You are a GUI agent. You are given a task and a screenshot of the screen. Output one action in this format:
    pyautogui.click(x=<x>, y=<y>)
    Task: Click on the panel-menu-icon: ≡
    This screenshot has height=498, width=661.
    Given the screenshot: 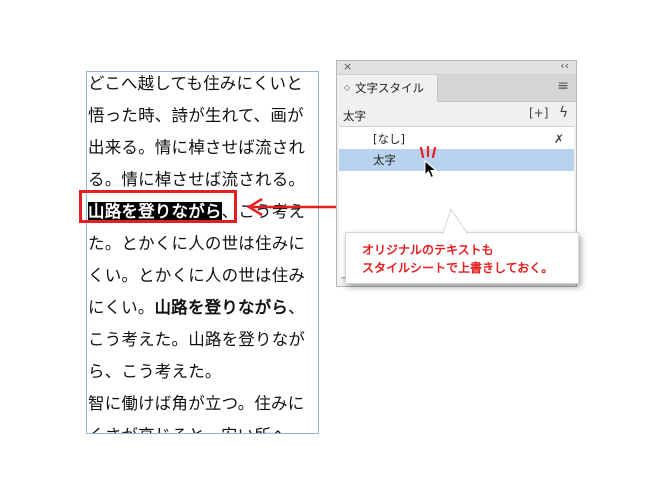 What is the action you would take?
    pyautogui.click(x=563, y=86)
    